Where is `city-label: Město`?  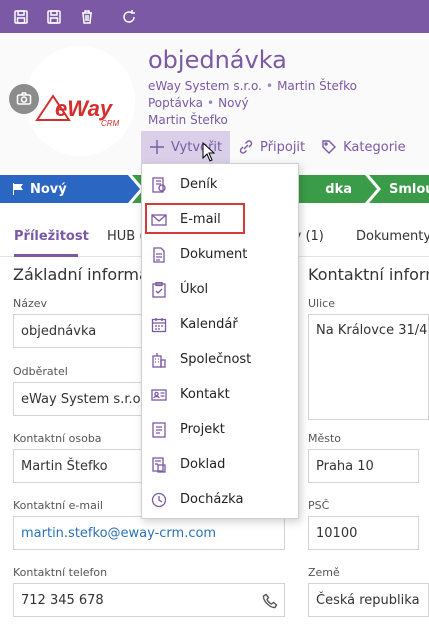
city-label: Město is located at coordinates (325, 438).